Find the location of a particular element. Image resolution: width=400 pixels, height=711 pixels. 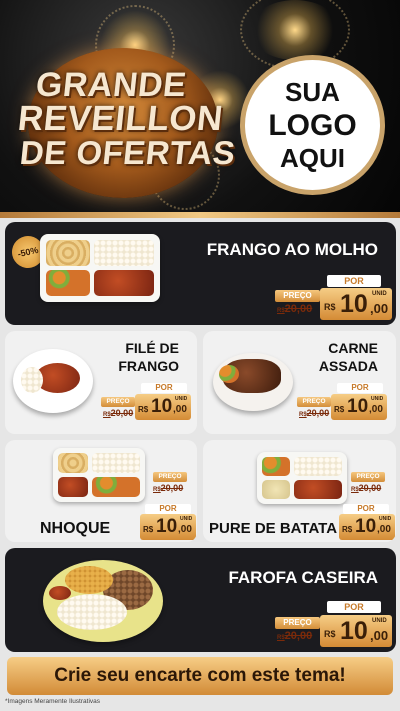

product-name-line-1: FILÉ DE is located at coordinates (152, 348).